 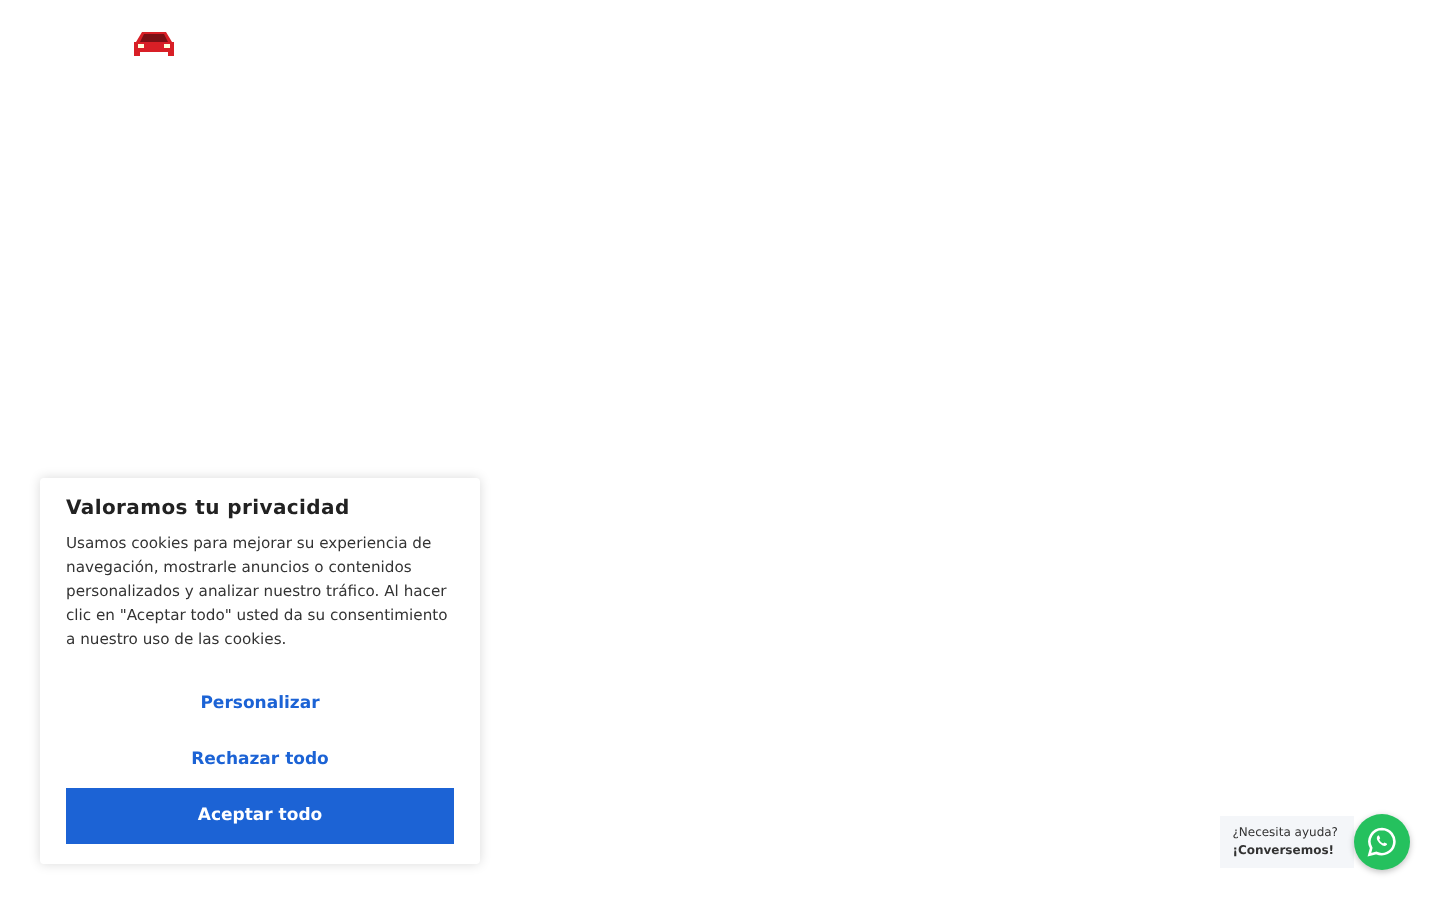 I want to click on text-button: Rechazar todo, so click(x=260, y=760).